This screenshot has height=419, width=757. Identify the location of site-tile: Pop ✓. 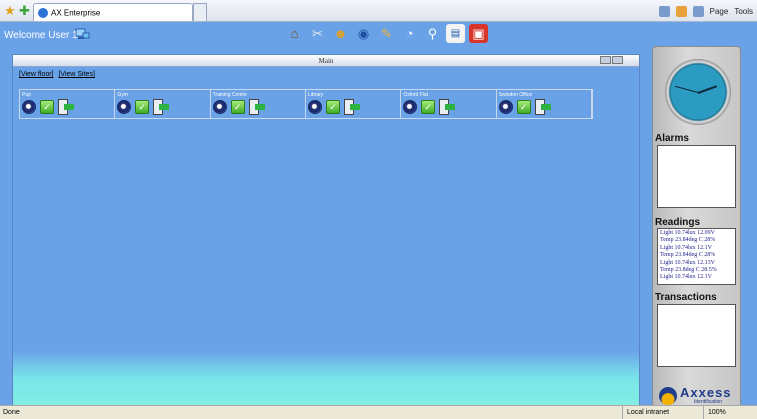
(68, 104).